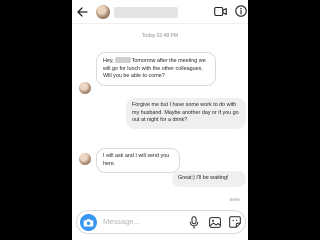 The height and width of the screenshot is (240, 320). I want to click on contact-name-redacted, so click(146, 12).